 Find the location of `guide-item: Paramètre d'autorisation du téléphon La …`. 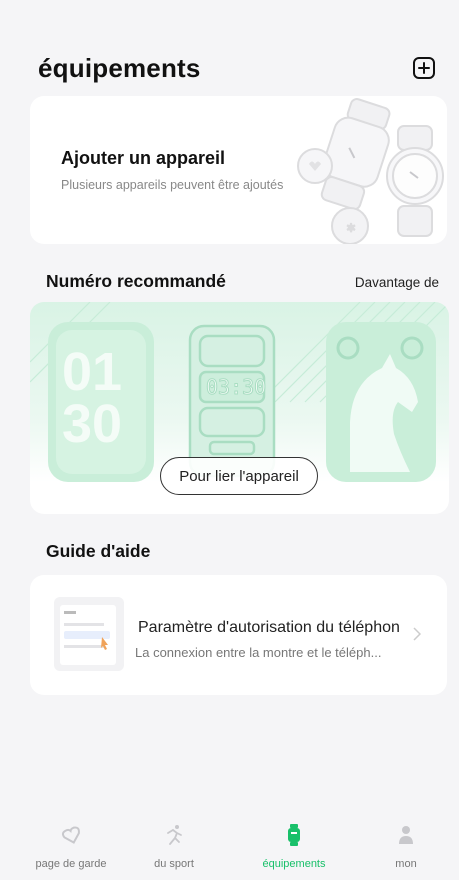

guide-item: Paramètre d'autorisation du téléphon La … is located at coordinates (238, 635).